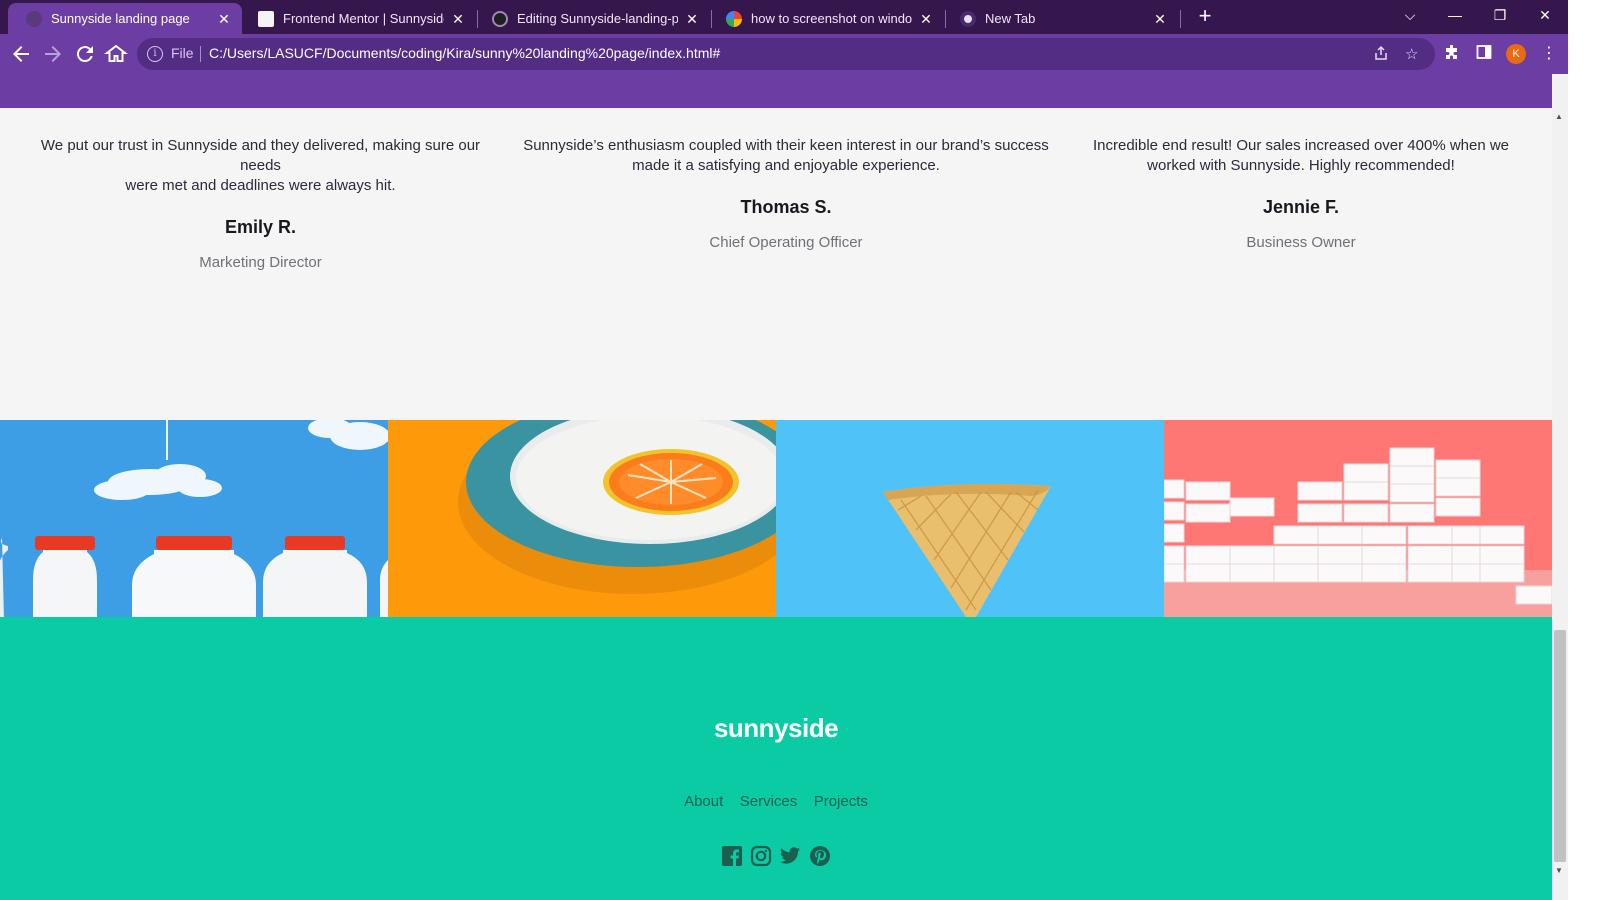 This screenshot has width=1600, height=900. What do you see at coordinates (266, 18) in the screenshot?
I see `frontend-mentor-icon` at bounding box center [266, 18].